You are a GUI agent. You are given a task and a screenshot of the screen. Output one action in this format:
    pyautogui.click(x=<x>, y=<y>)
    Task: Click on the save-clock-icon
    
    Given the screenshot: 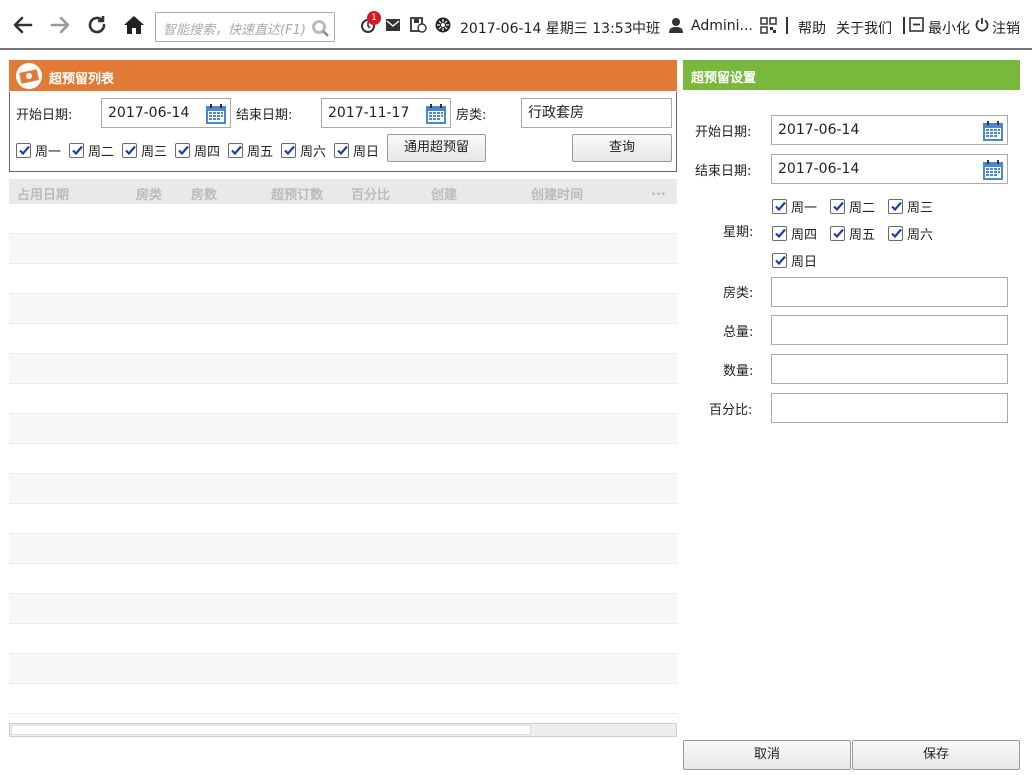 What is the action you would take?
    pyautogui.click(x=418, y=27)
    